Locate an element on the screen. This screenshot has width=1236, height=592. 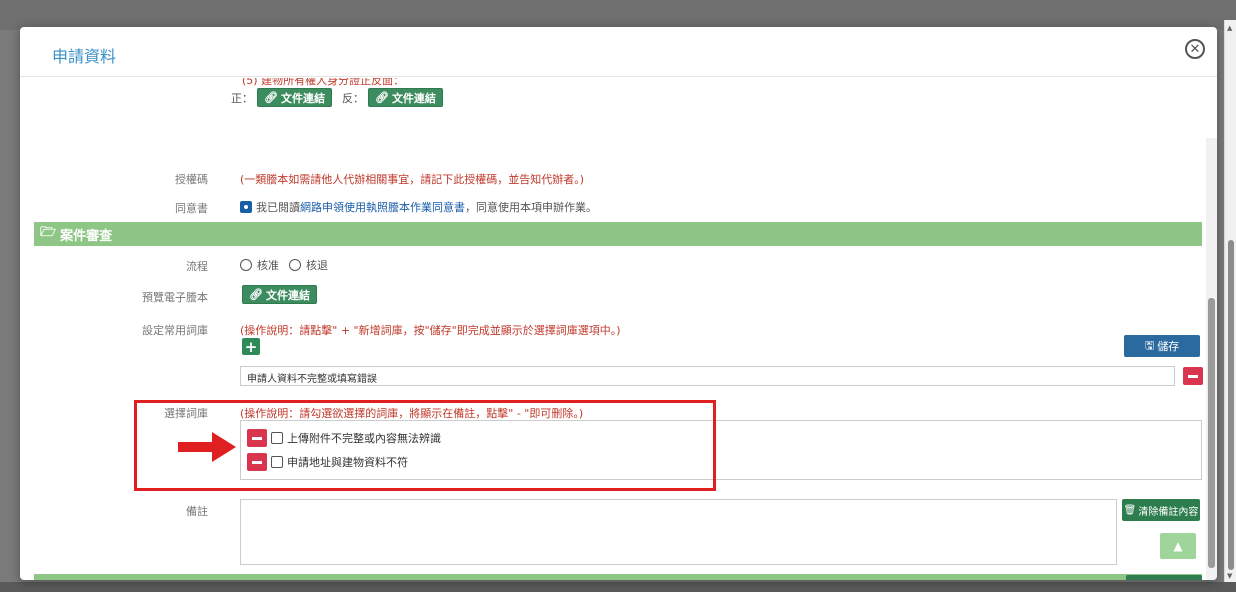
back-document-link-button: 🔗︎ 文件連結 is located at coordinates (405, 97).